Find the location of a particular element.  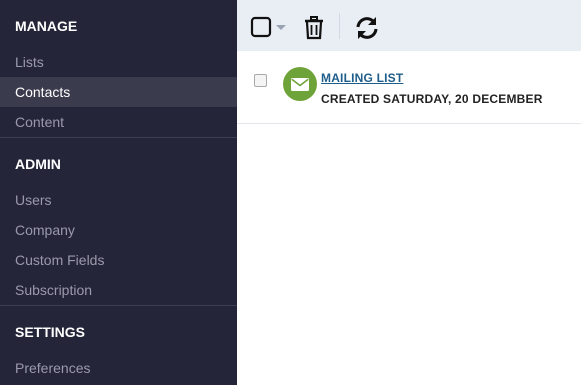

dropdown-caret-icon is located at coordinates (281, 27).